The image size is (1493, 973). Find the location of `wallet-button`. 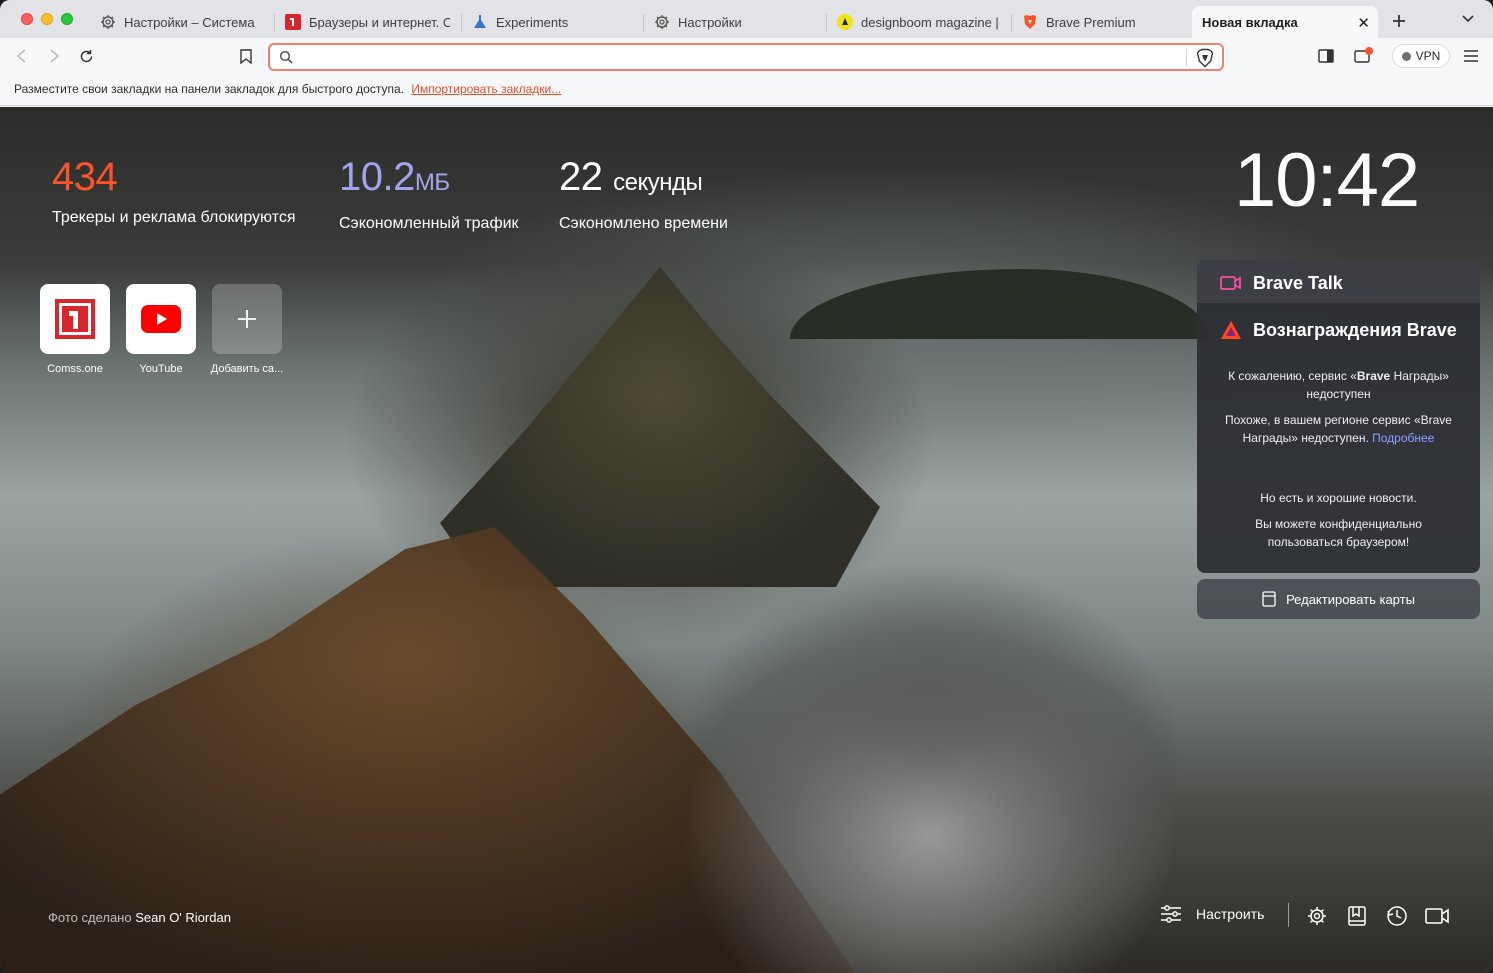

wallet-button is located at coordinates (1364, 56).